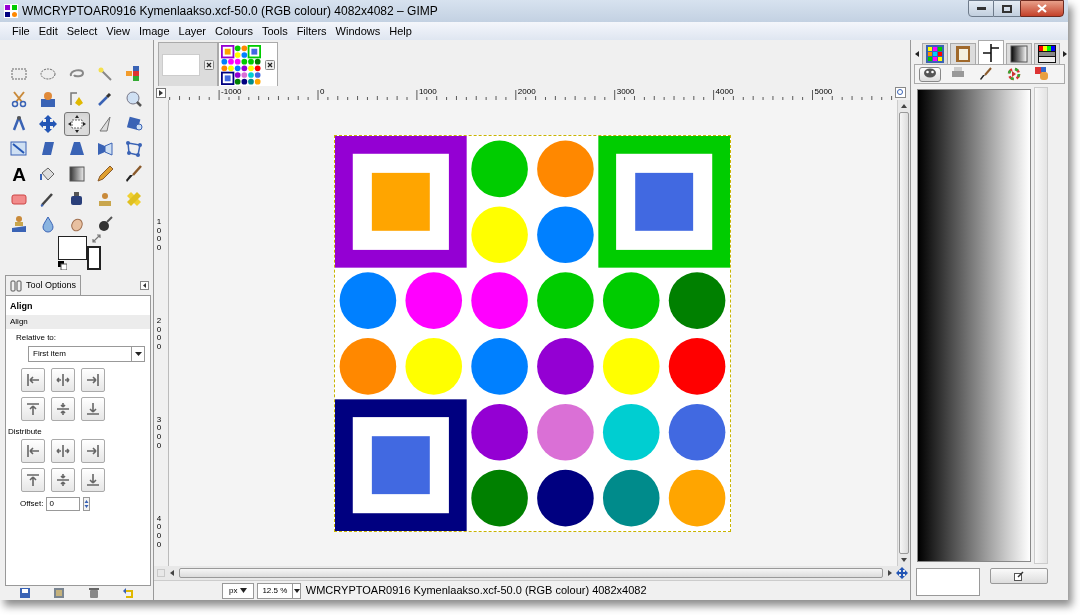 The width and height of the screenshot is (1080, 615). Describe the element at coordinates (890, 573) in the screenshot. I see `scroll-right-icon` at that location.